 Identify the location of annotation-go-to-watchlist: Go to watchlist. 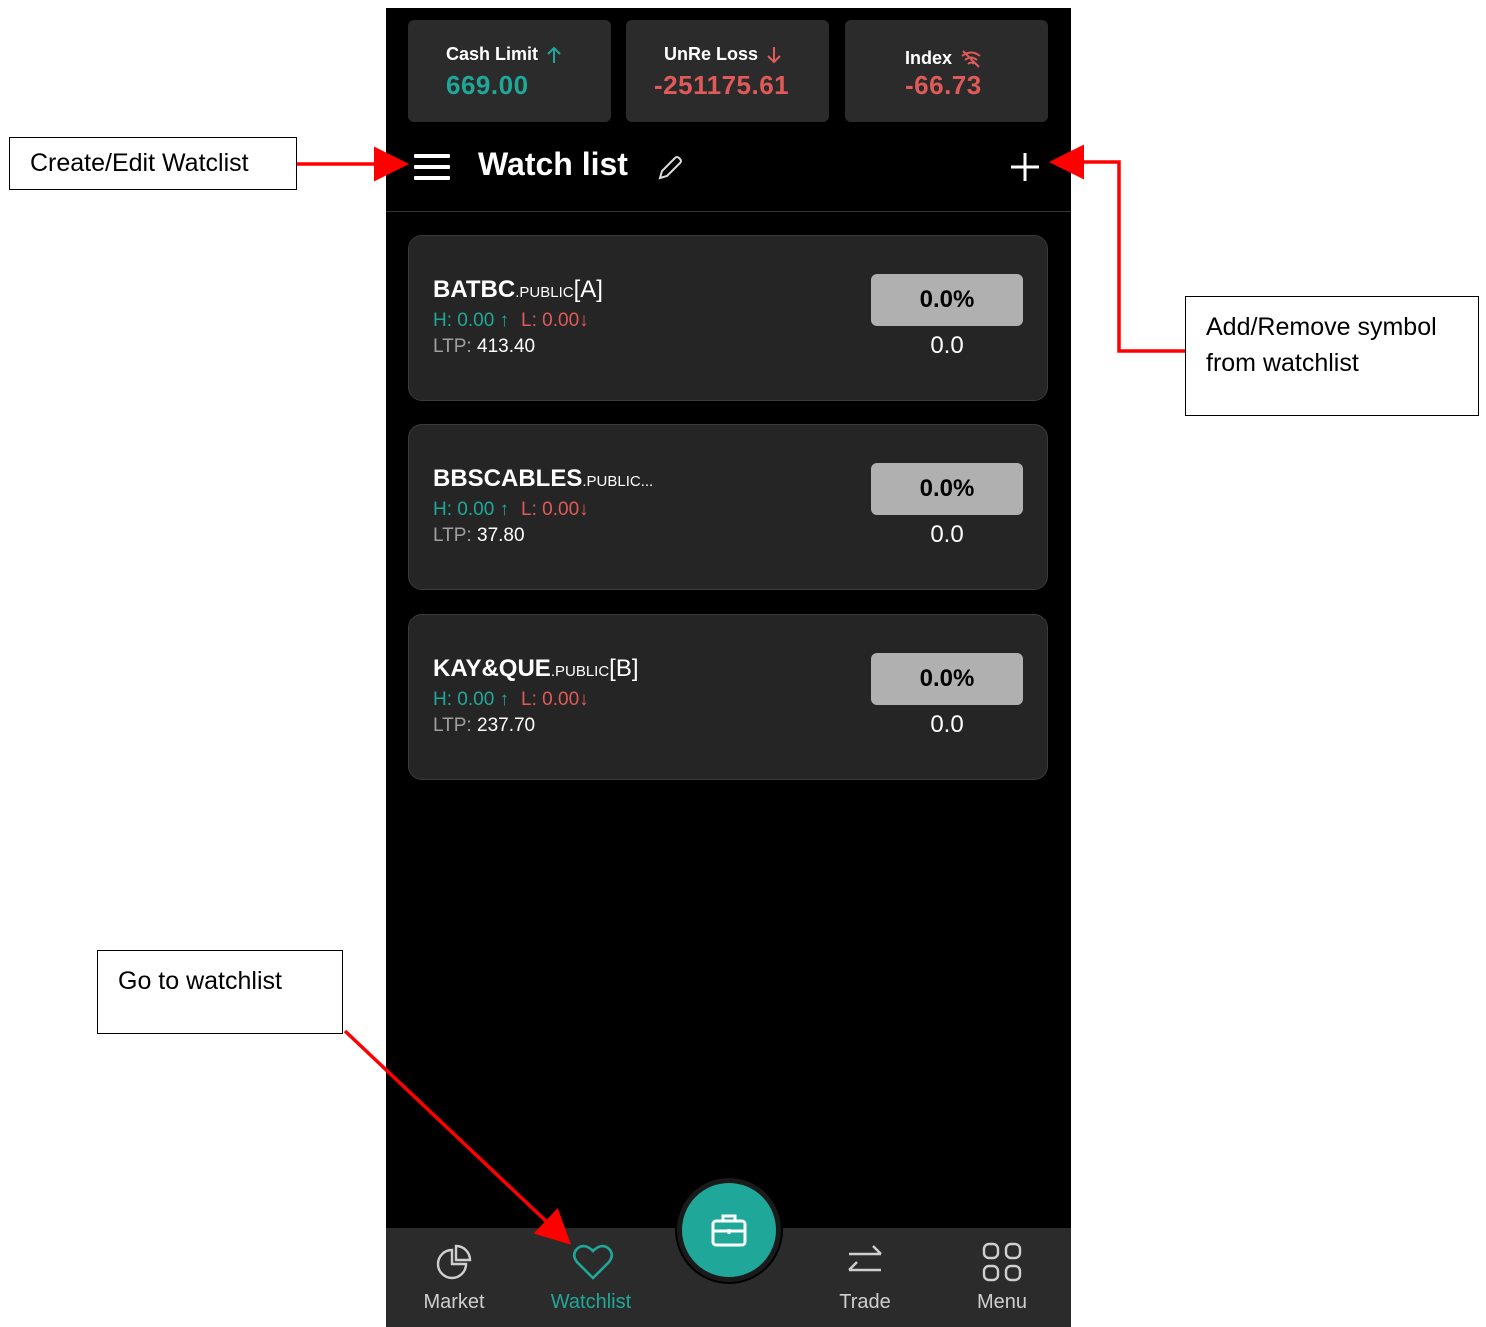
(220, 992).